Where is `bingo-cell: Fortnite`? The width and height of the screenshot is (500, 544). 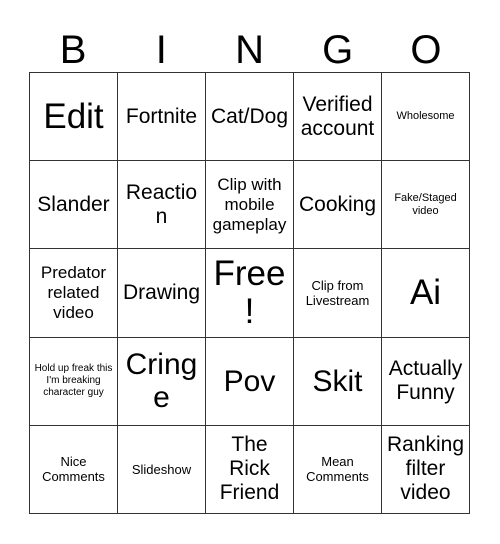
bingo-cell: Fortnite is located at coordinates (162, 117).